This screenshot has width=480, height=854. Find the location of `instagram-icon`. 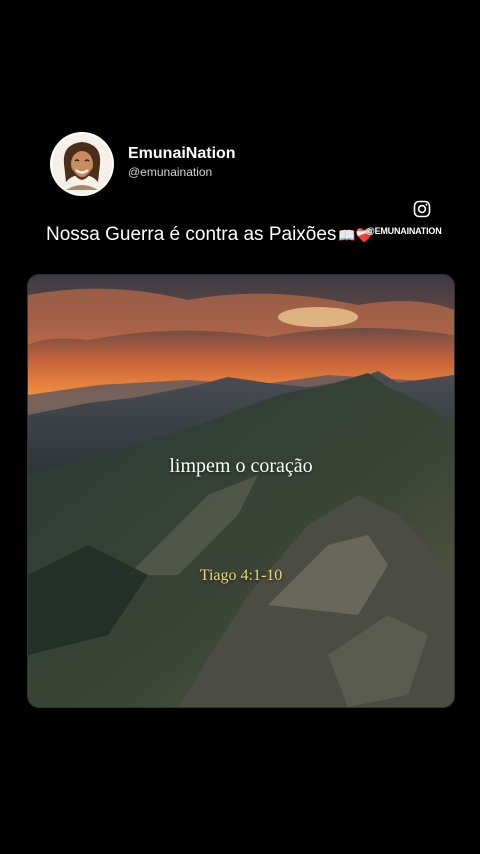

instagram-icon is located at coordinates (422, 209).